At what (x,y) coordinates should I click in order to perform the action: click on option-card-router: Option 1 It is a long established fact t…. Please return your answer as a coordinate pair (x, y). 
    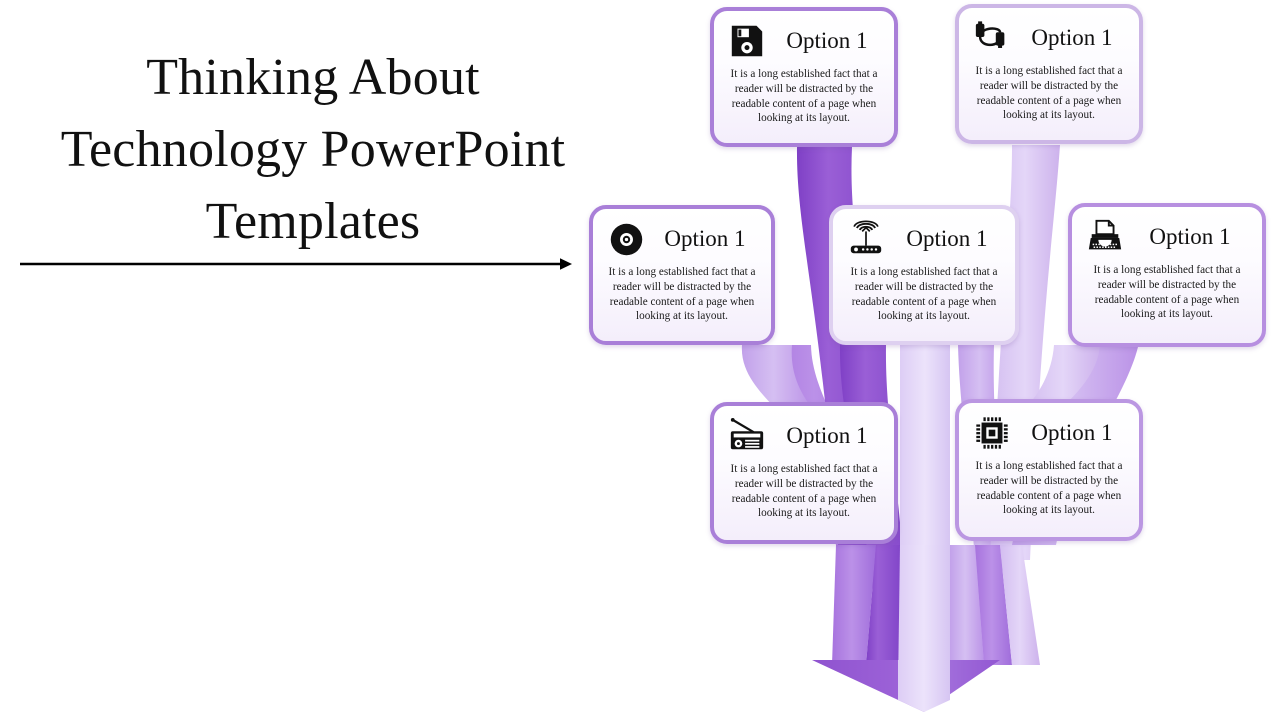
    Looking at the image, I should click on (924, 275).